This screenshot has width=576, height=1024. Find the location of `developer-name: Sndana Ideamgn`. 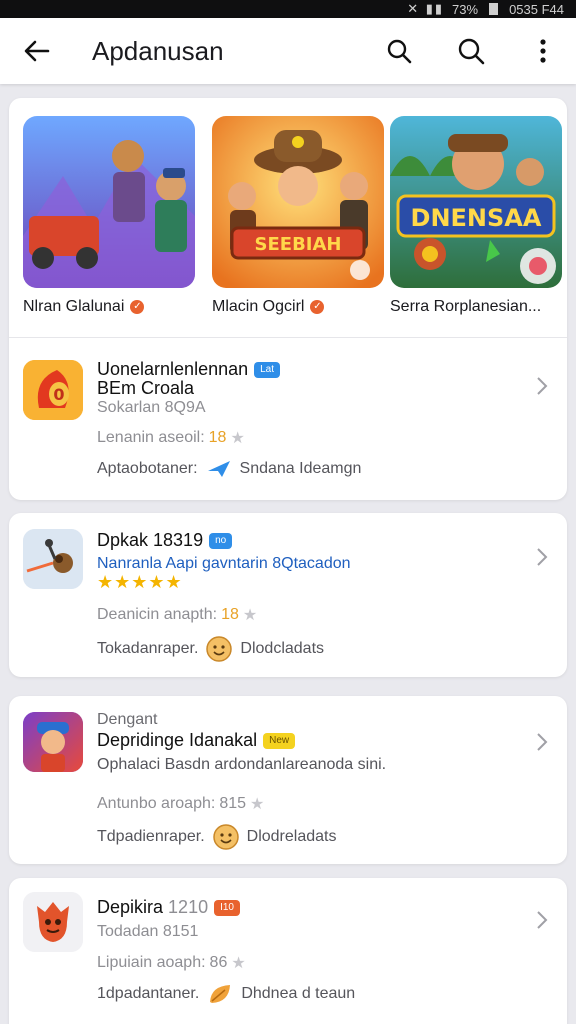

developer-name: Sndana Ideamgn is located at coordinates (300, 468).